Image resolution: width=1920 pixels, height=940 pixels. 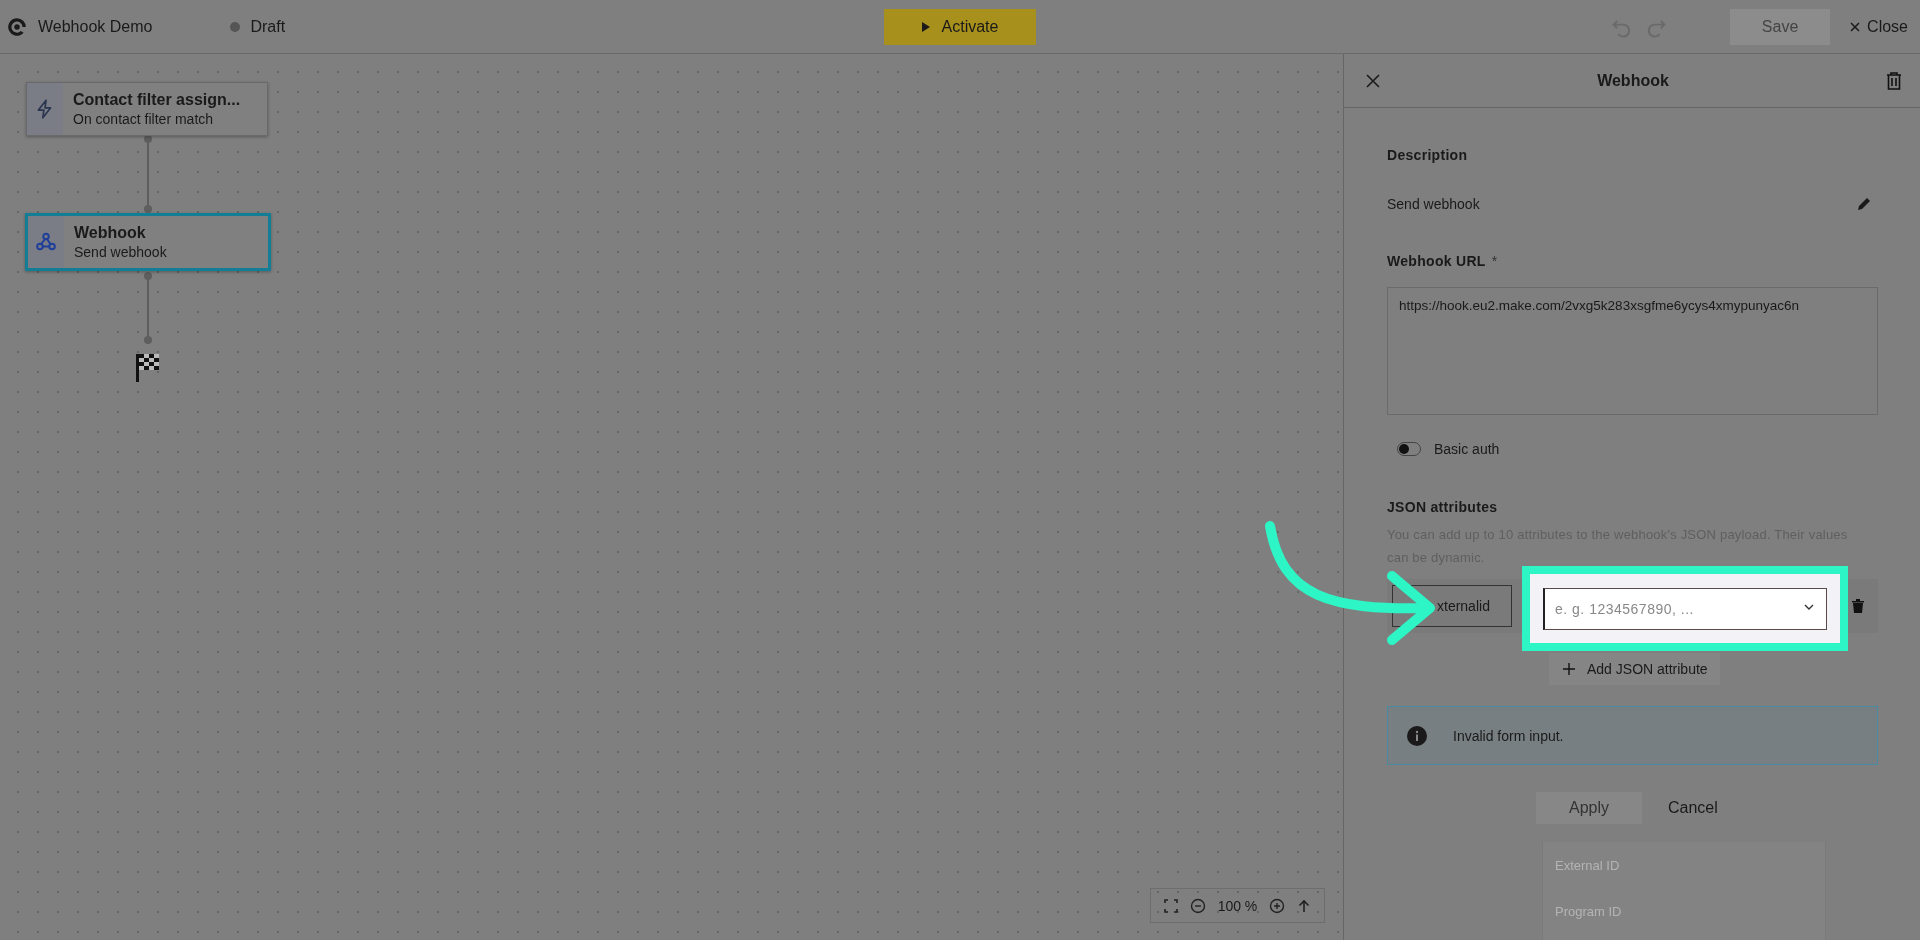 I want to click on chevron-down-icon, so click(x=1809, y=607).